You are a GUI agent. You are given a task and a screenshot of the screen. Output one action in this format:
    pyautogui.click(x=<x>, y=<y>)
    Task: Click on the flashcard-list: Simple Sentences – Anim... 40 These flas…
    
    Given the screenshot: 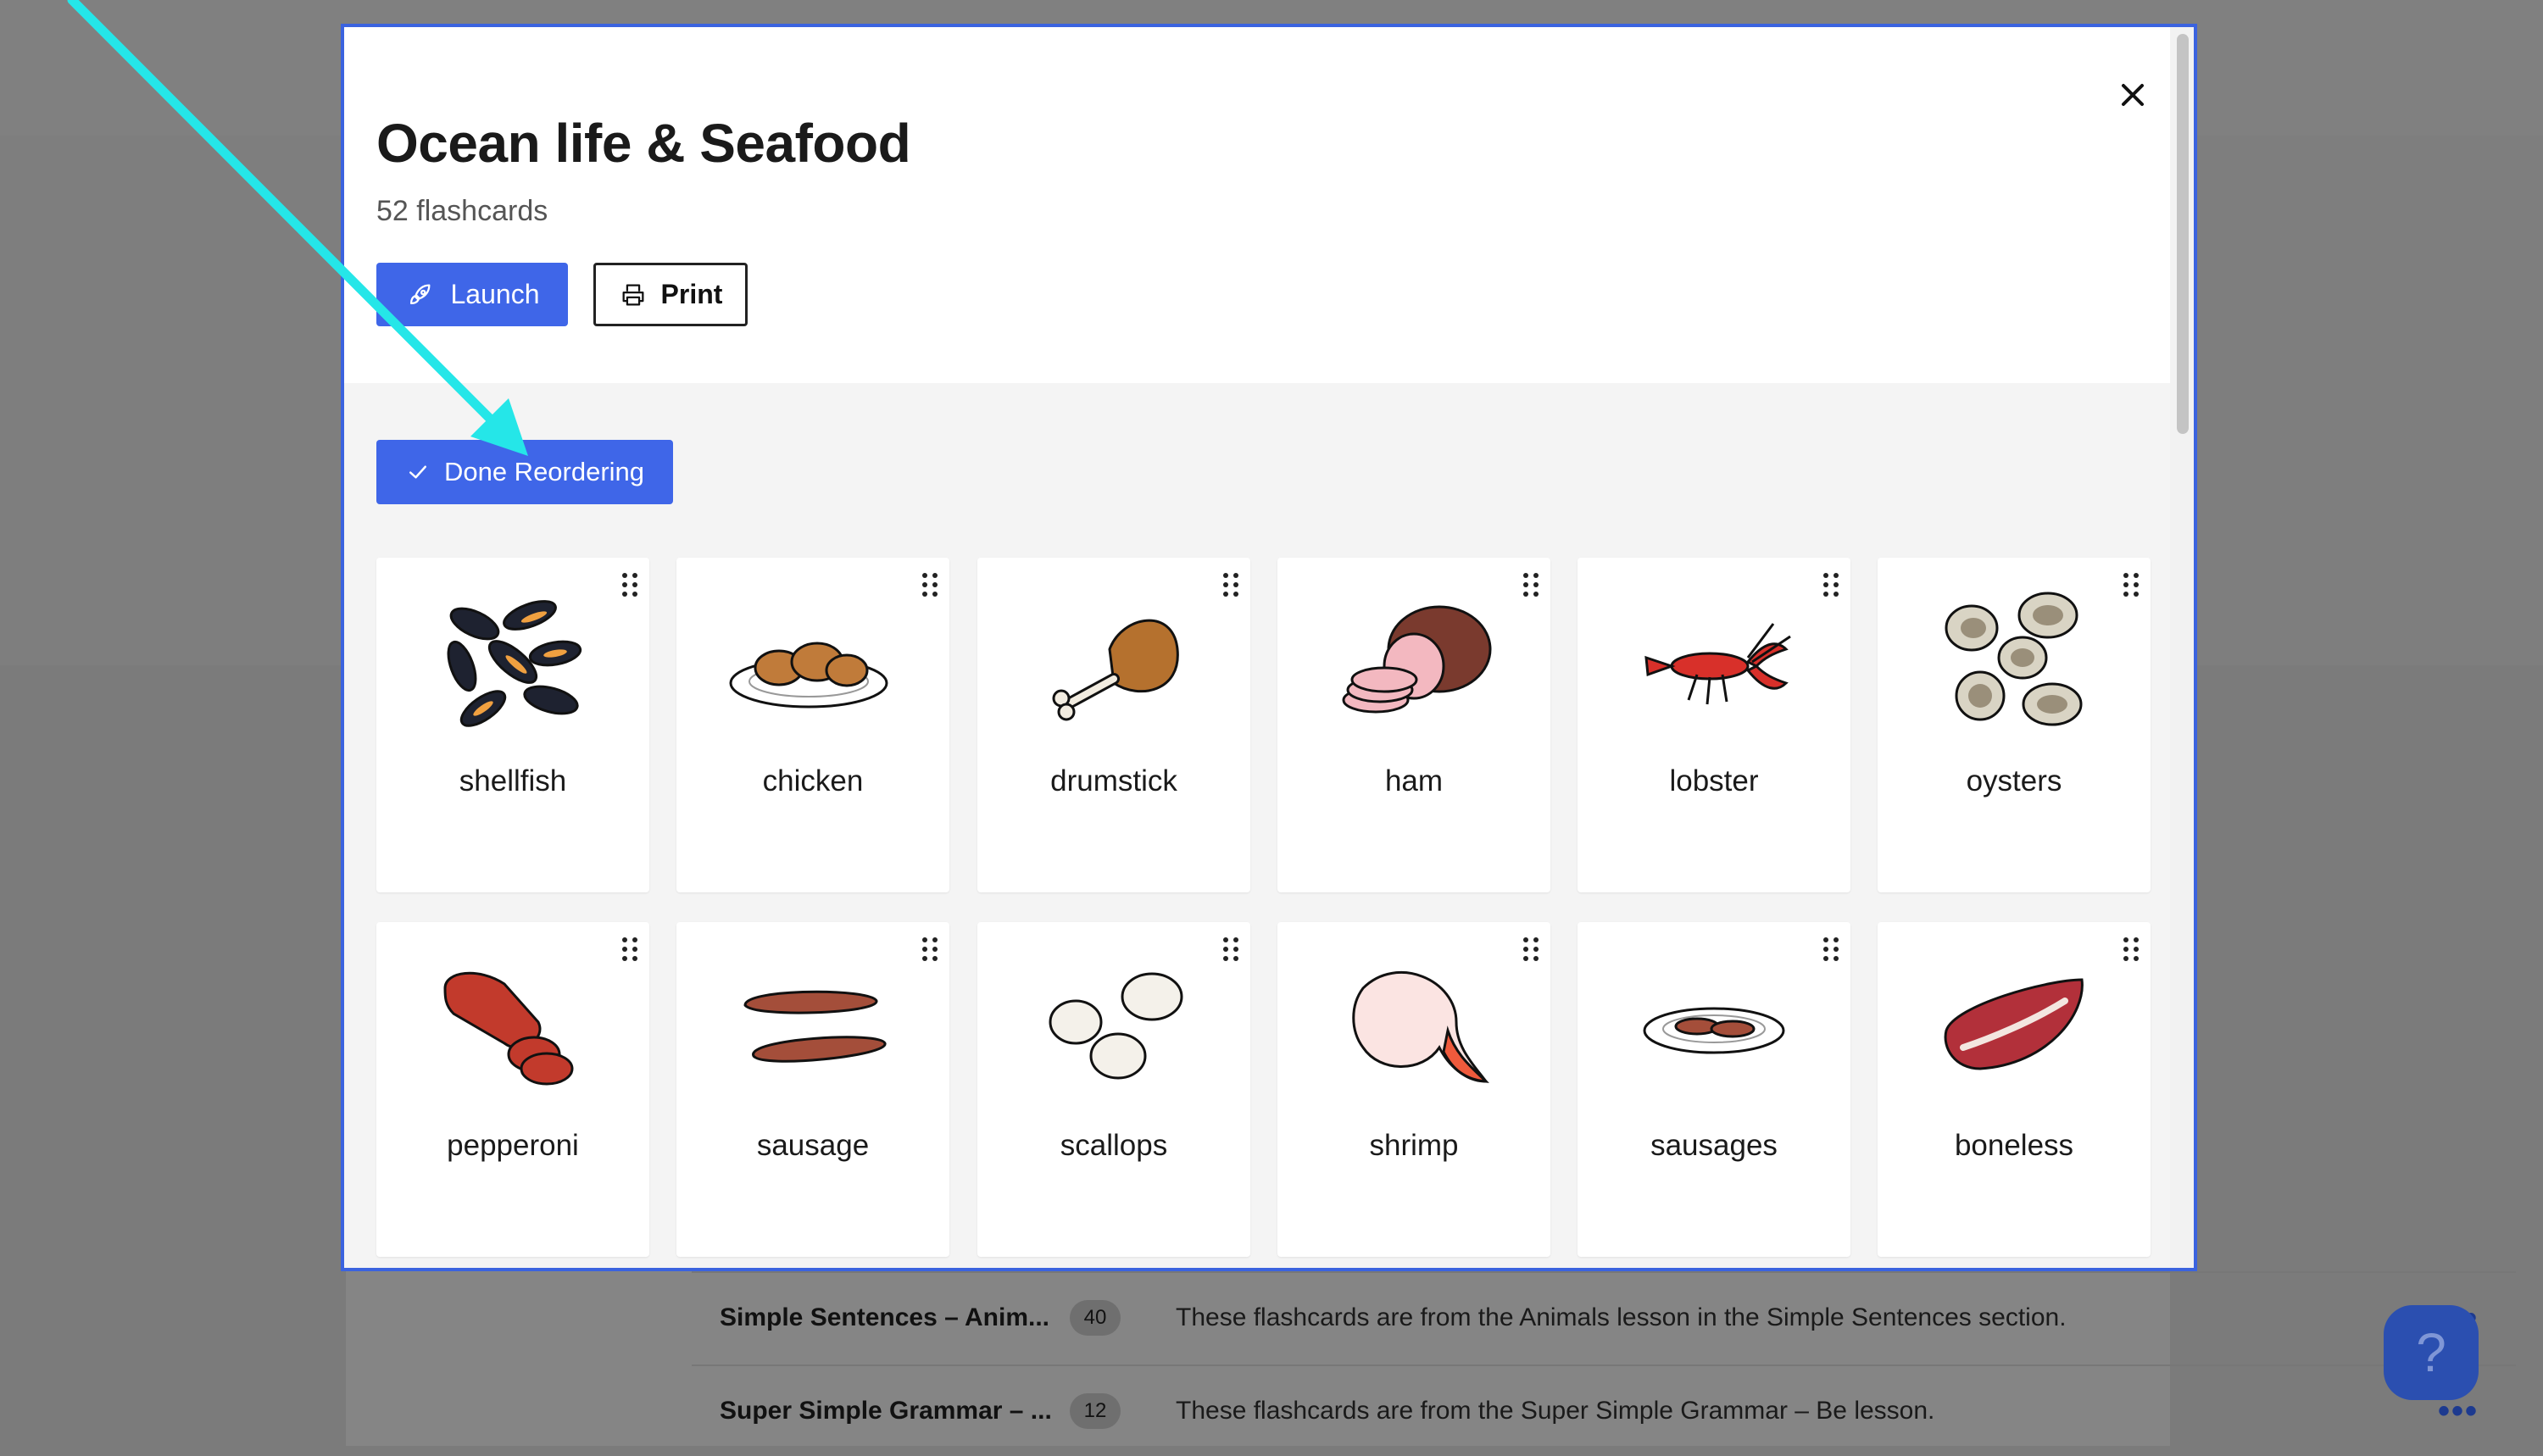 What is the action you would take?
    pyautogui.click(x=1431, y=1358)
    